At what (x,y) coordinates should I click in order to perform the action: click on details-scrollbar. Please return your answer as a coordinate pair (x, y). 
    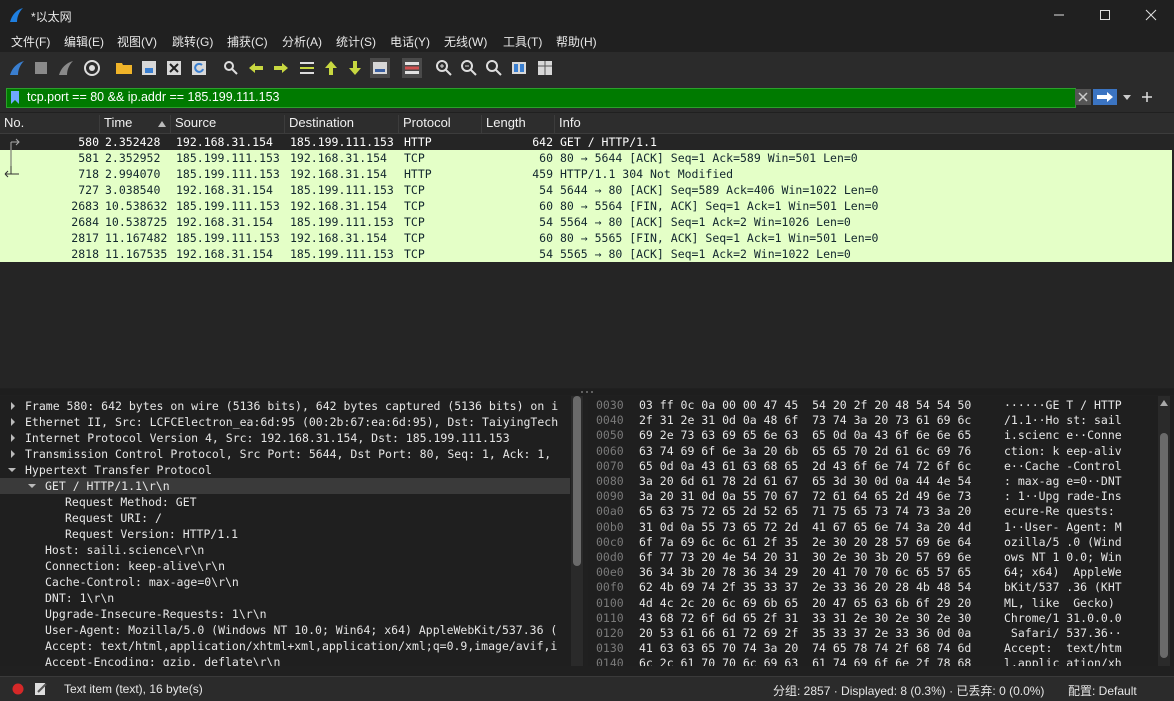
    Looking at the image, I should click on (577, 531).